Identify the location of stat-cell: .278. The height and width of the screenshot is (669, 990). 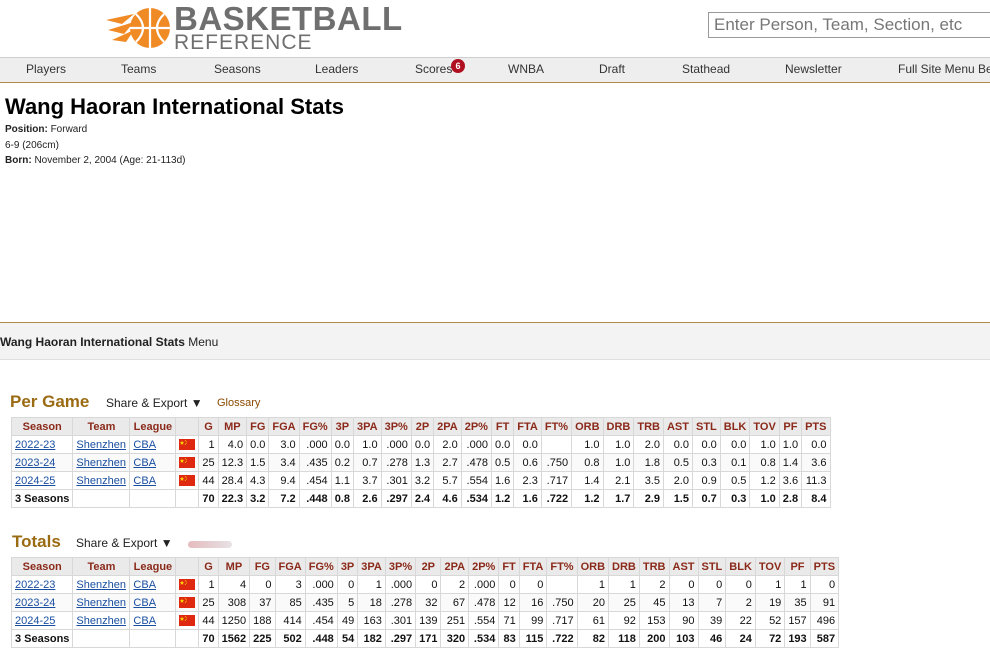
(400, 602).